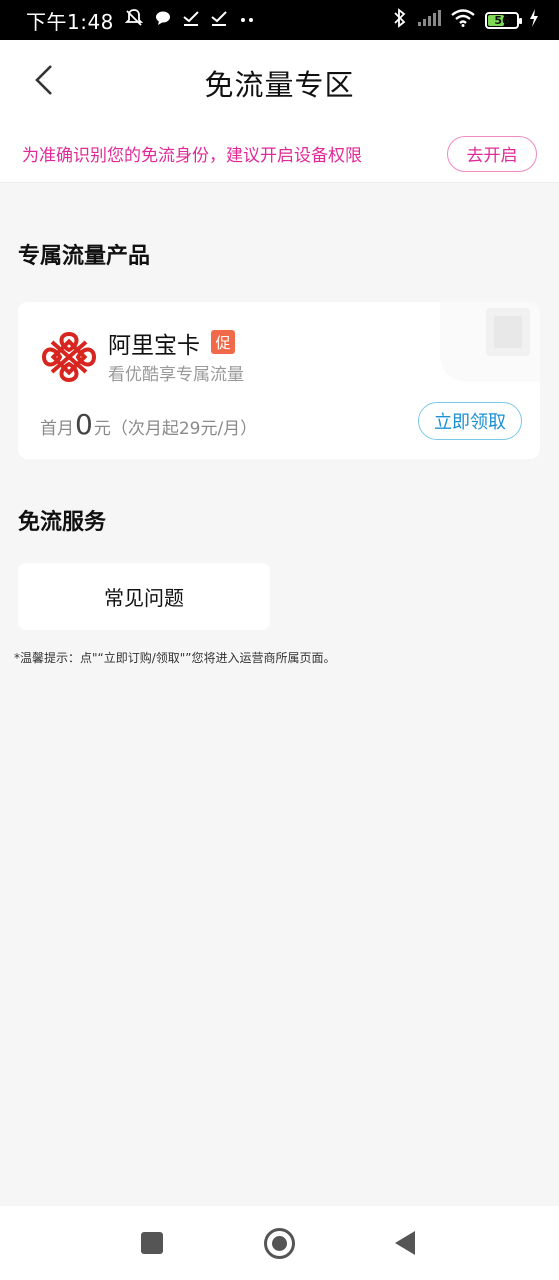  I want to click on signal-icon, so click(429, 20).